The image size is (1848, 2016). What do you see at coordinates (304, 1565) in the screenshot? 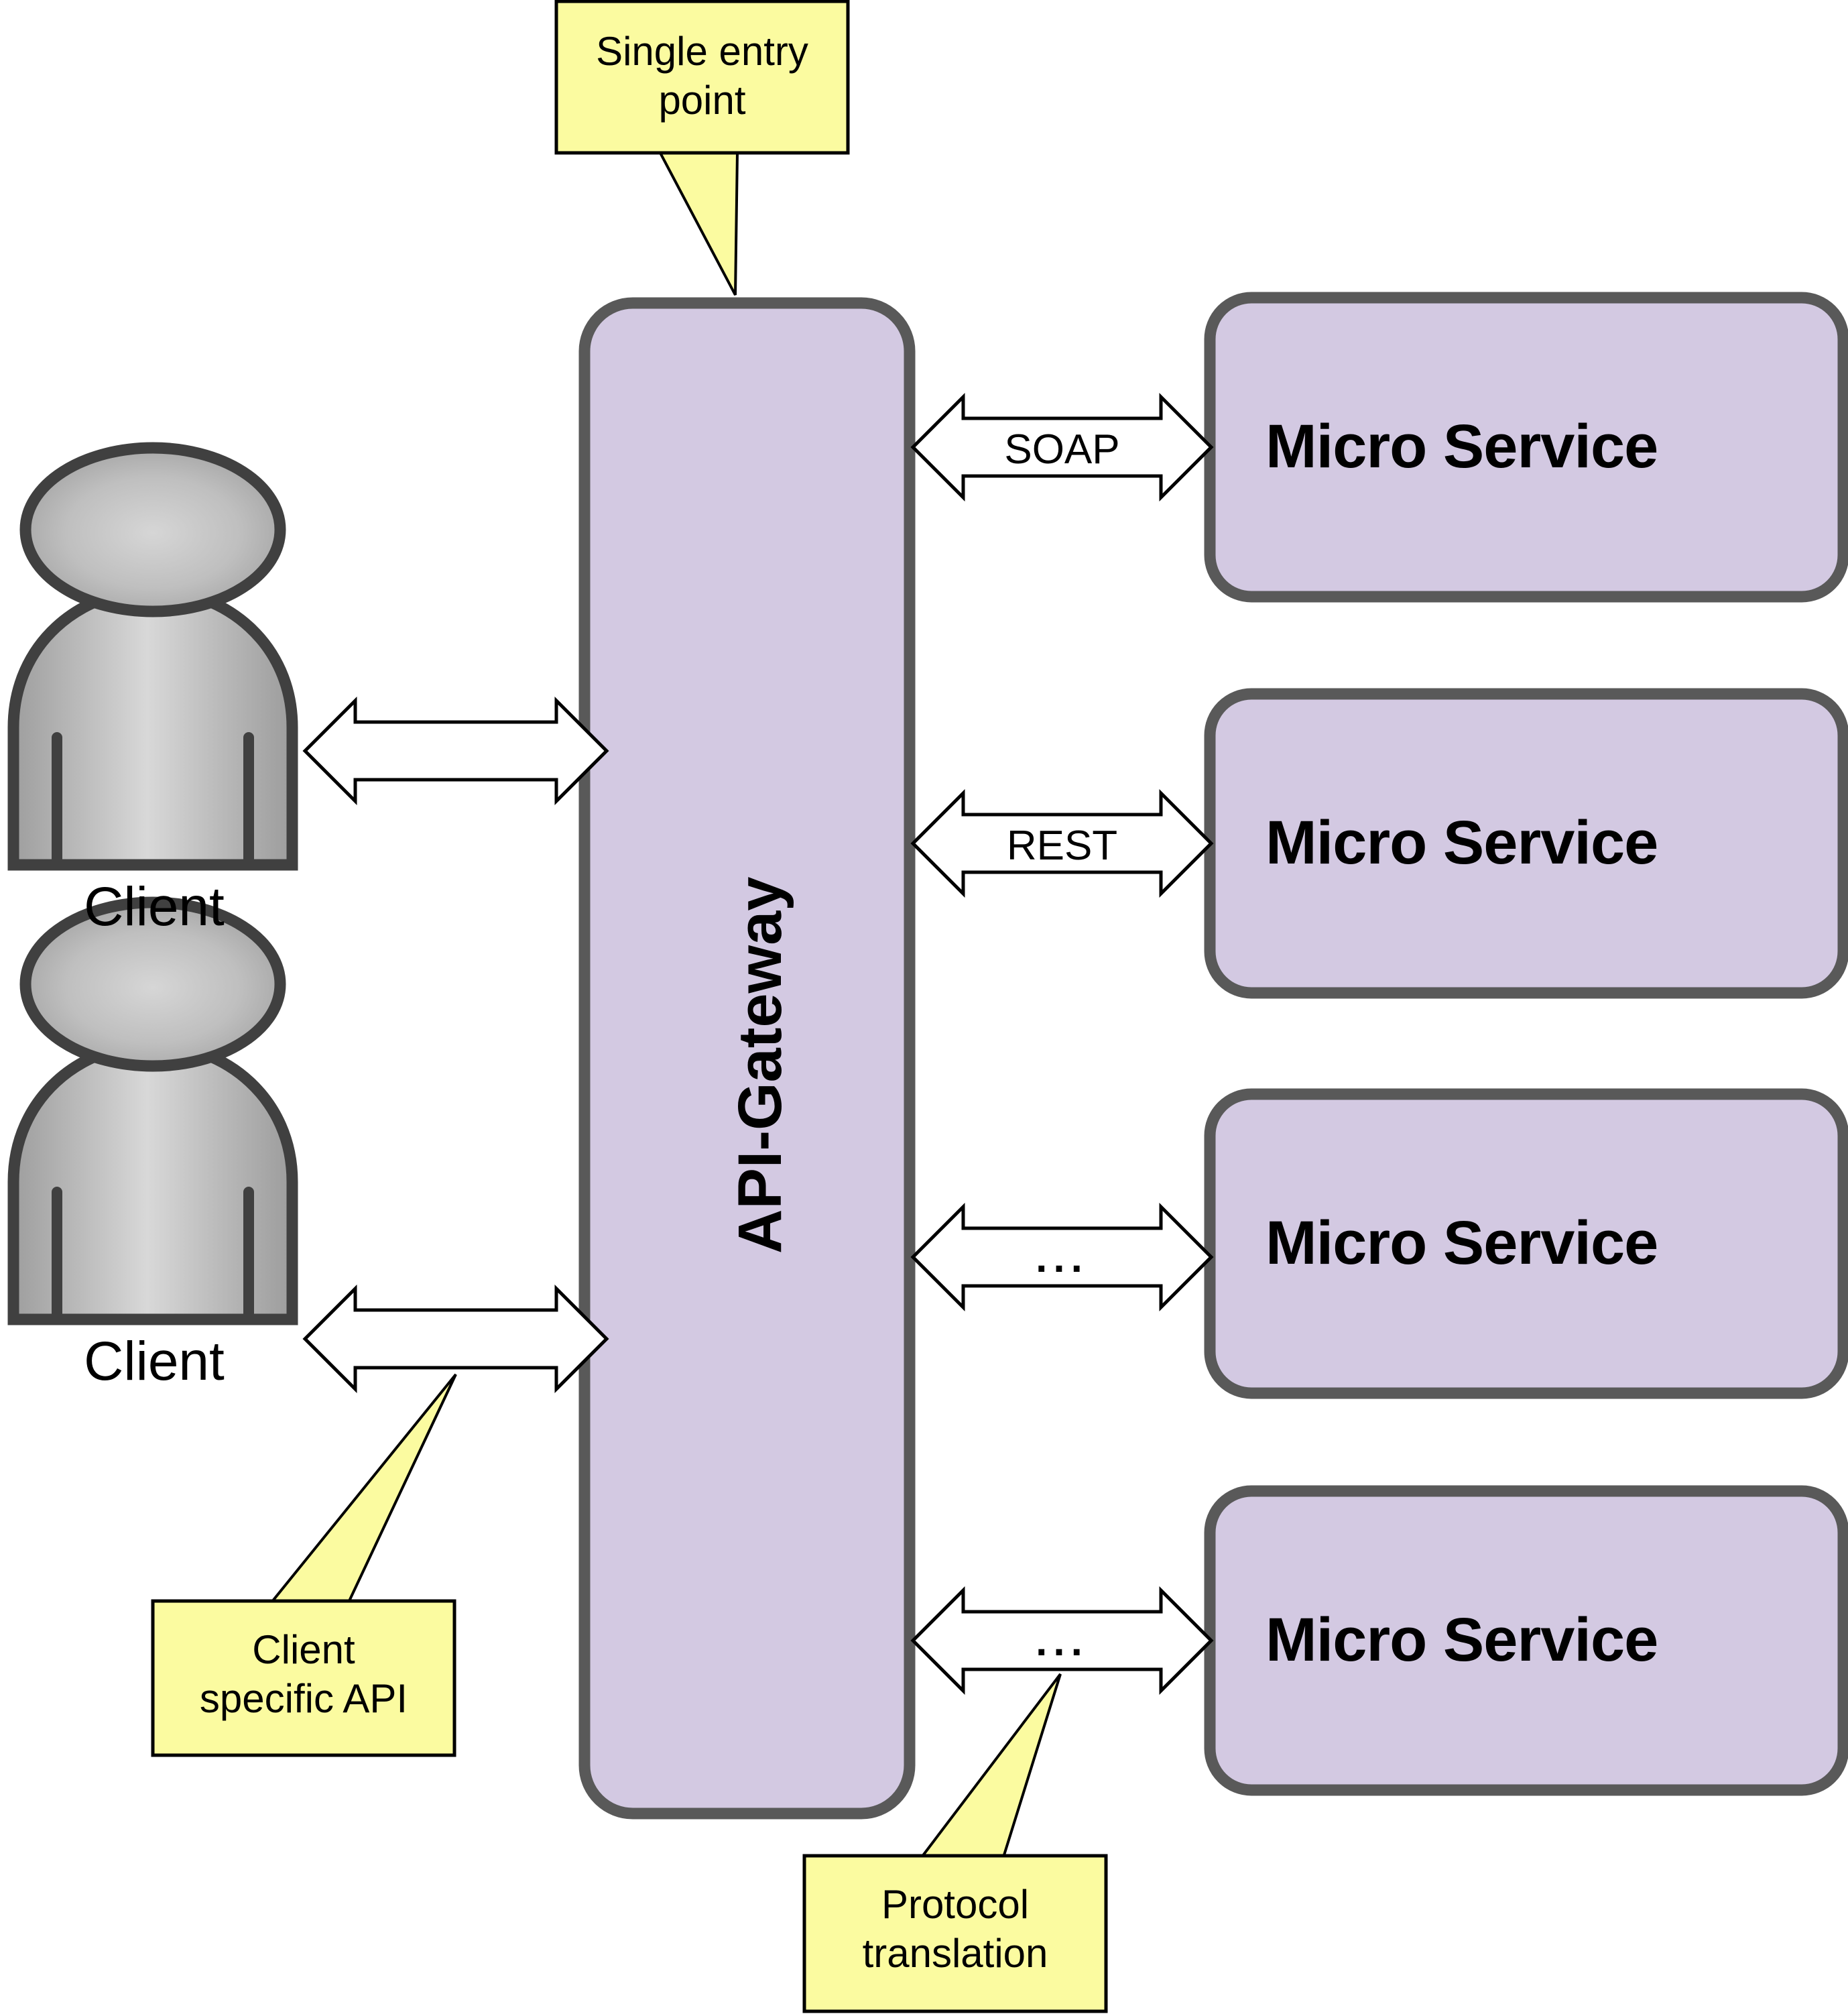
I see `callout-client-specific-api-shape` at bounding box center [304, 1565].